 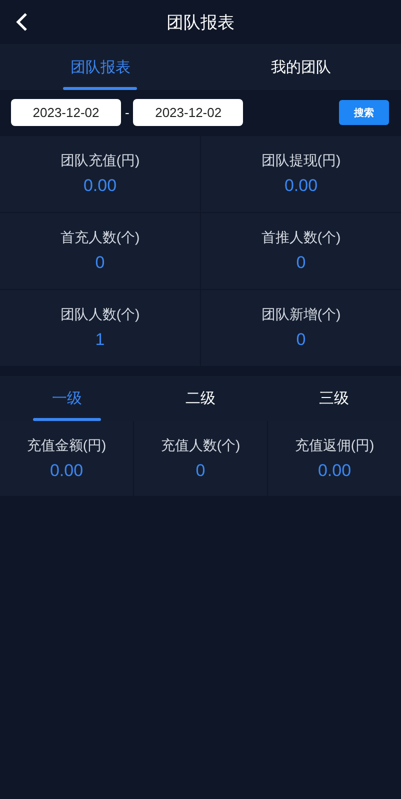 What do you see at coordinates (100, 161) in the screenshot?
I see `stat-label: 团队充值(円)` at bounding box center [100, 161].